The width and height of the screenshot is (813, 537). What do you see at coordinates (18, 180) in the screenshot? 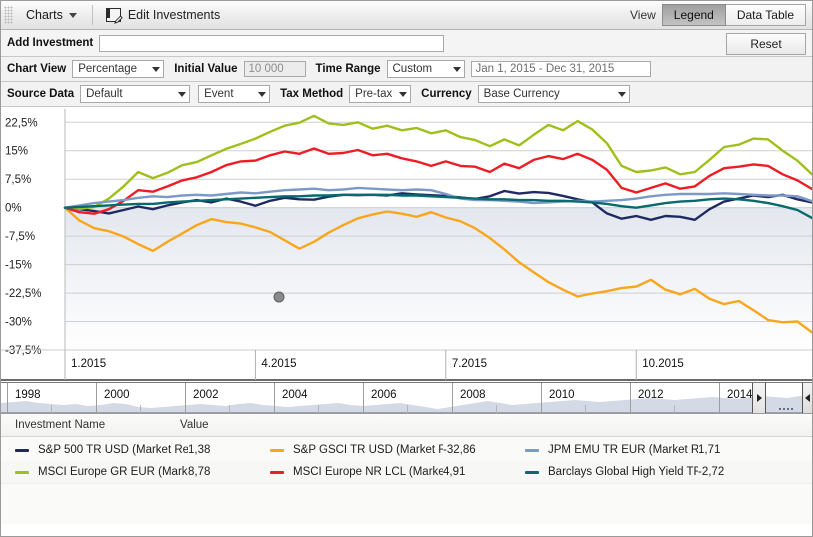
I see `svg-text: 7,5%` at bounding box center [18, 180].